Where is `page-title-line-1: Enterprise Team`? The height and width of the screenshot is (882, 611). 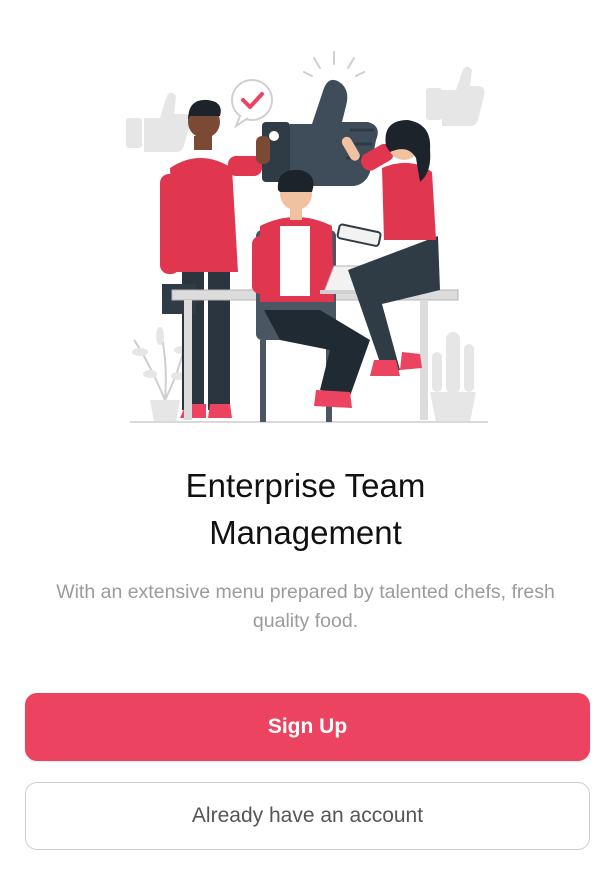
page-title-line-1: Enterprise Team is located at coordinates (305, 485).